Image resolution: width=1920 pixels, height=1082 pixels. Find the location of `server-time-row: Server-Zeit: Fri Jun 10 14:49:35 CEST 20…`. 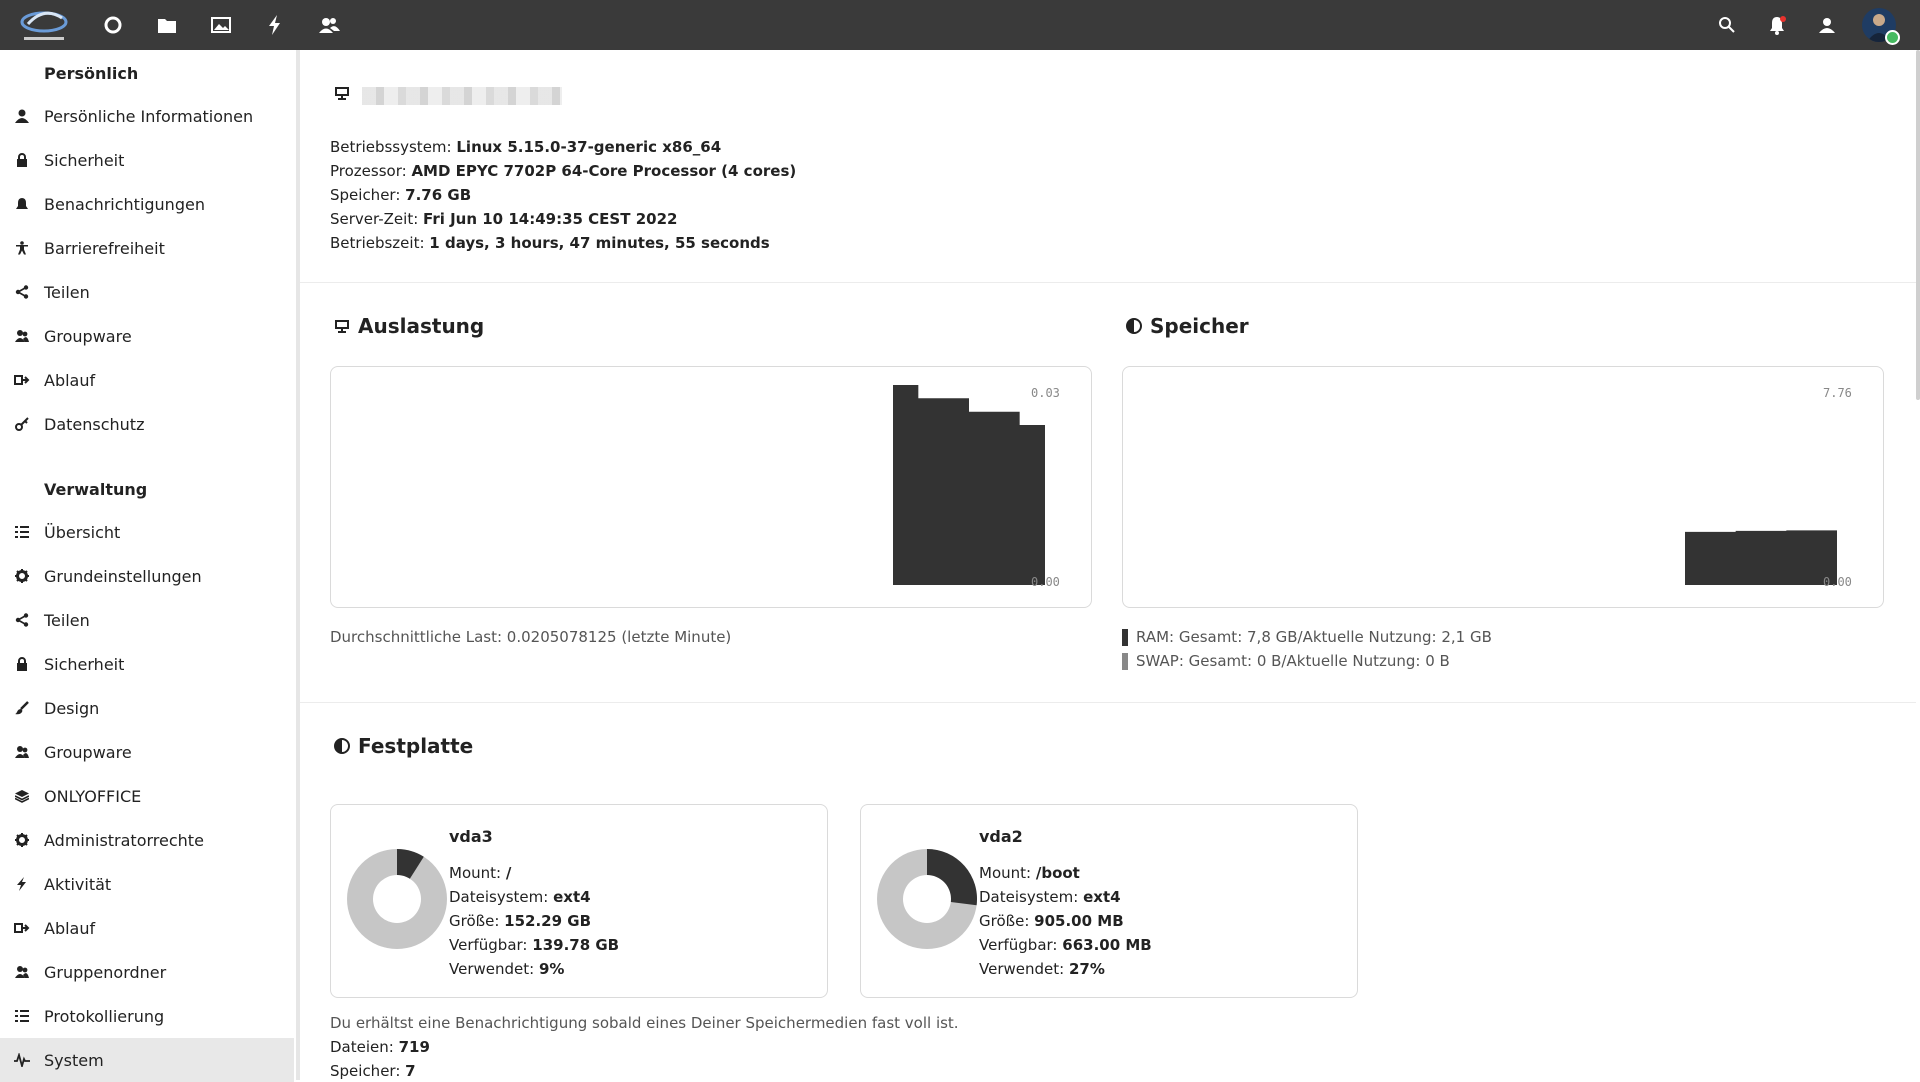

server-time-row: Server-Zeit: Fri Jun 10 14:49:35 CEST 20… is located at coordinates (563, 219).